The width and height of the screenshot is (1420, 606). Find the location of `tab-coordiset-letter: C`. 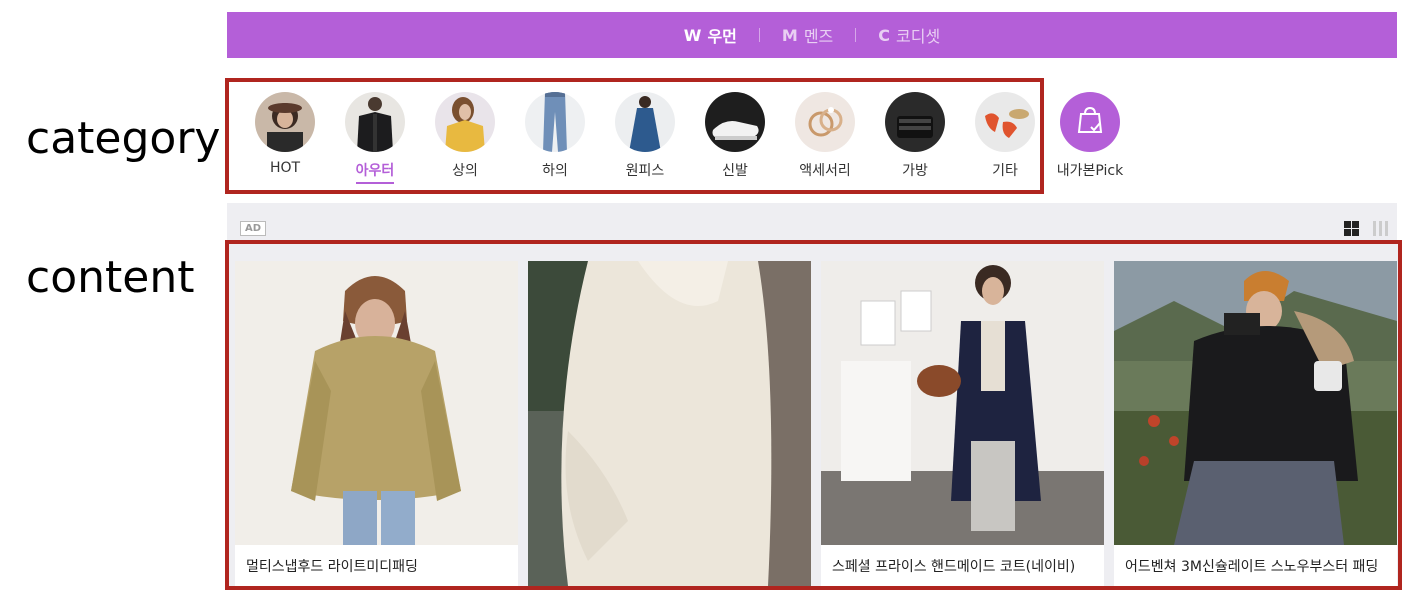

tab-coordiset-letter: C is located at coordinates (884, 35).